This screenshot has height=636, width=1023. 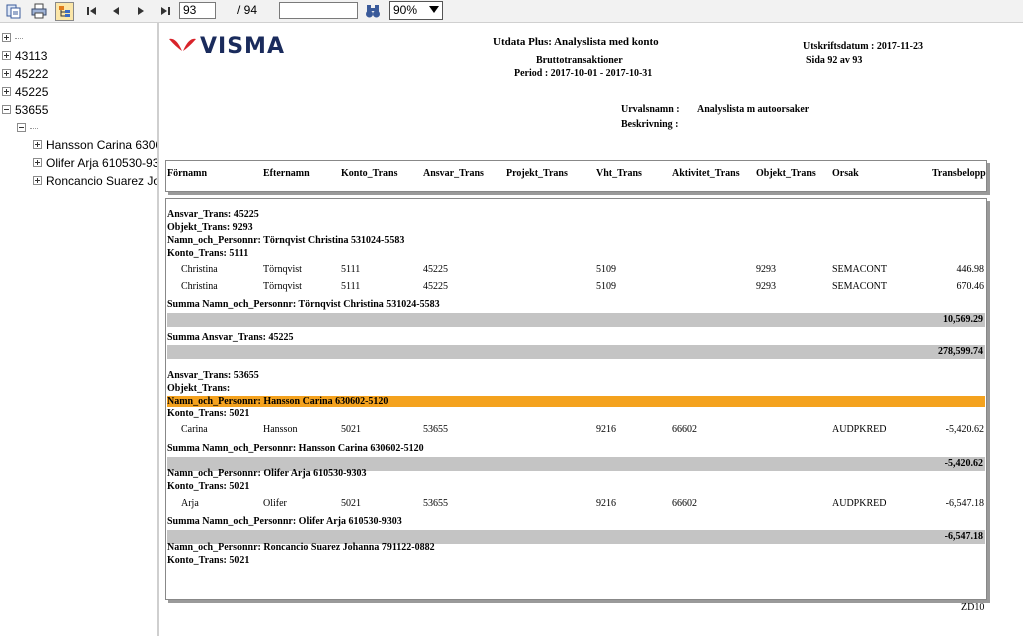 I want to click on group-header: Konto_Trans: 5111, so click(x=208, y=253).